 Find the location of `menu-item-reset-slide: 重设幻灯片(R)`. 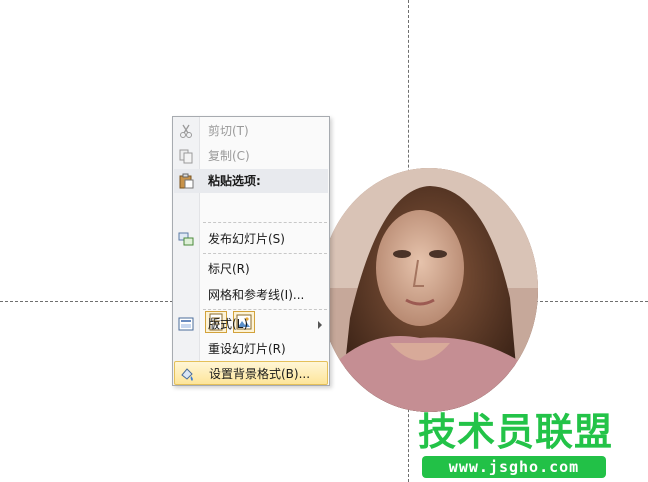

menu-item-reset-slide: 重设幻灯片(R) is located at coordinates (251, 349).